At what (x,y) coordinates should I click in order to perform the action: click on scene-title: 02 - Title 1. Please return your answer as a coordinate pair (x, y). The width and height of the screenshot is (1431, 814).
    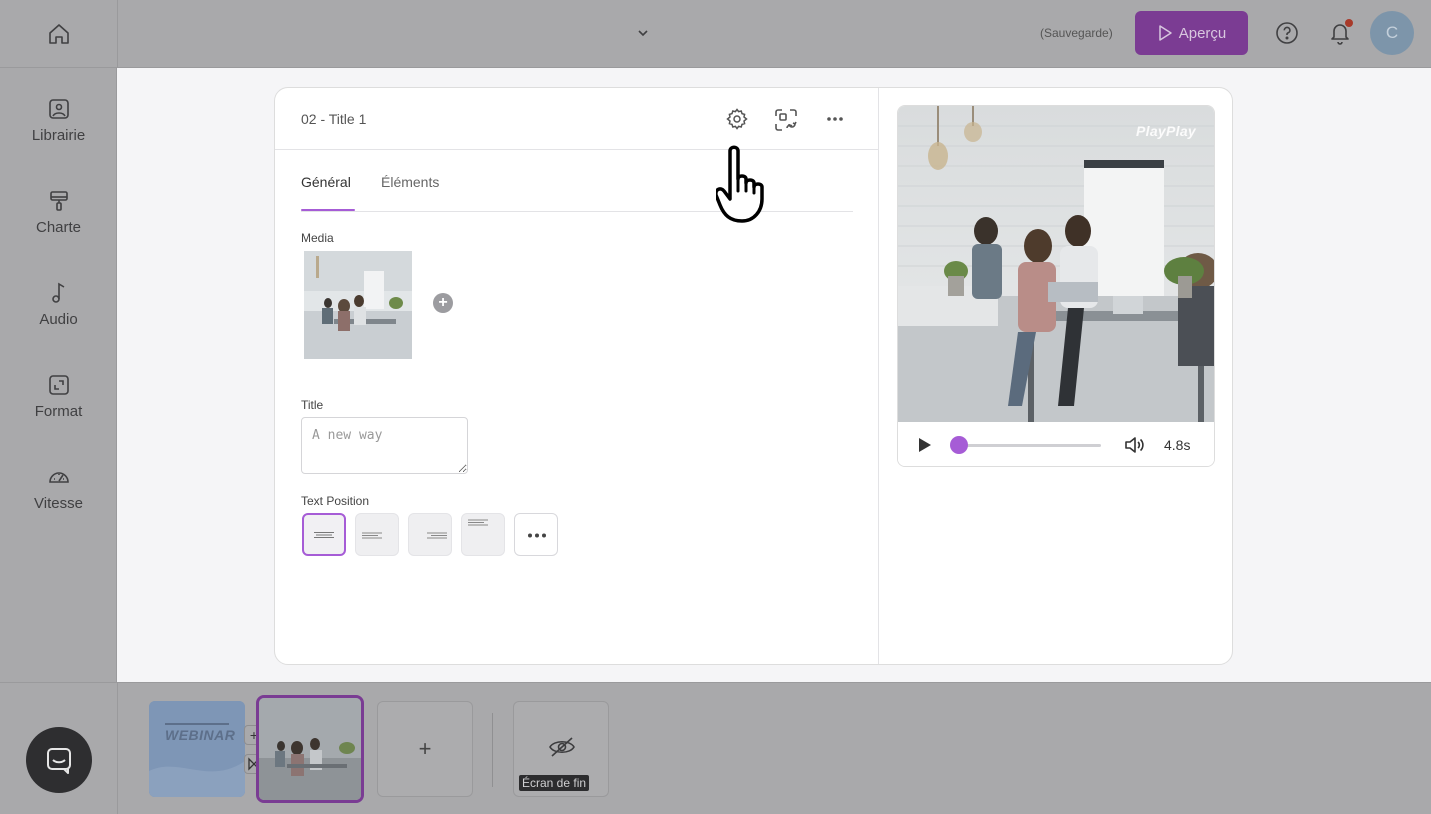
    Looking at the image, I should click on (334, 119).